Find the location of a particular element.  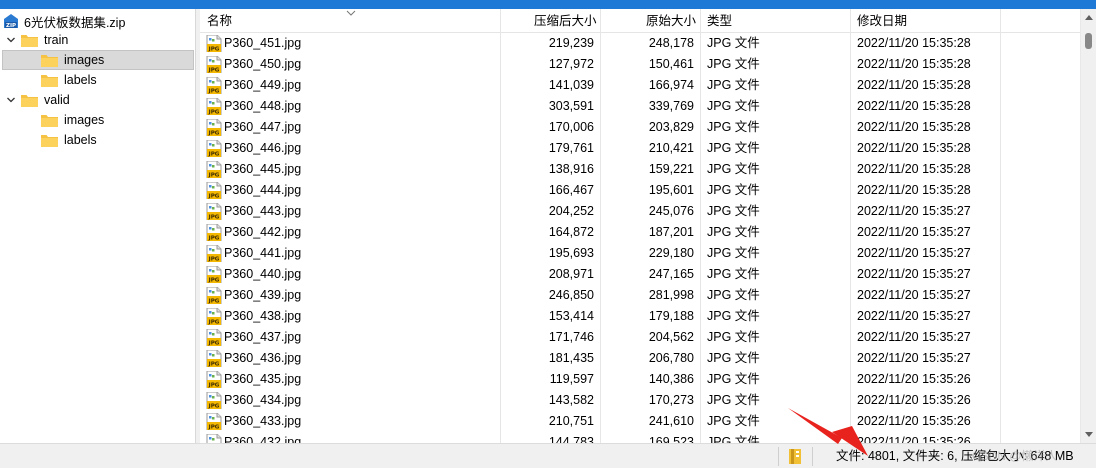

column-type: 类型 is located at coordinates (719, 21).